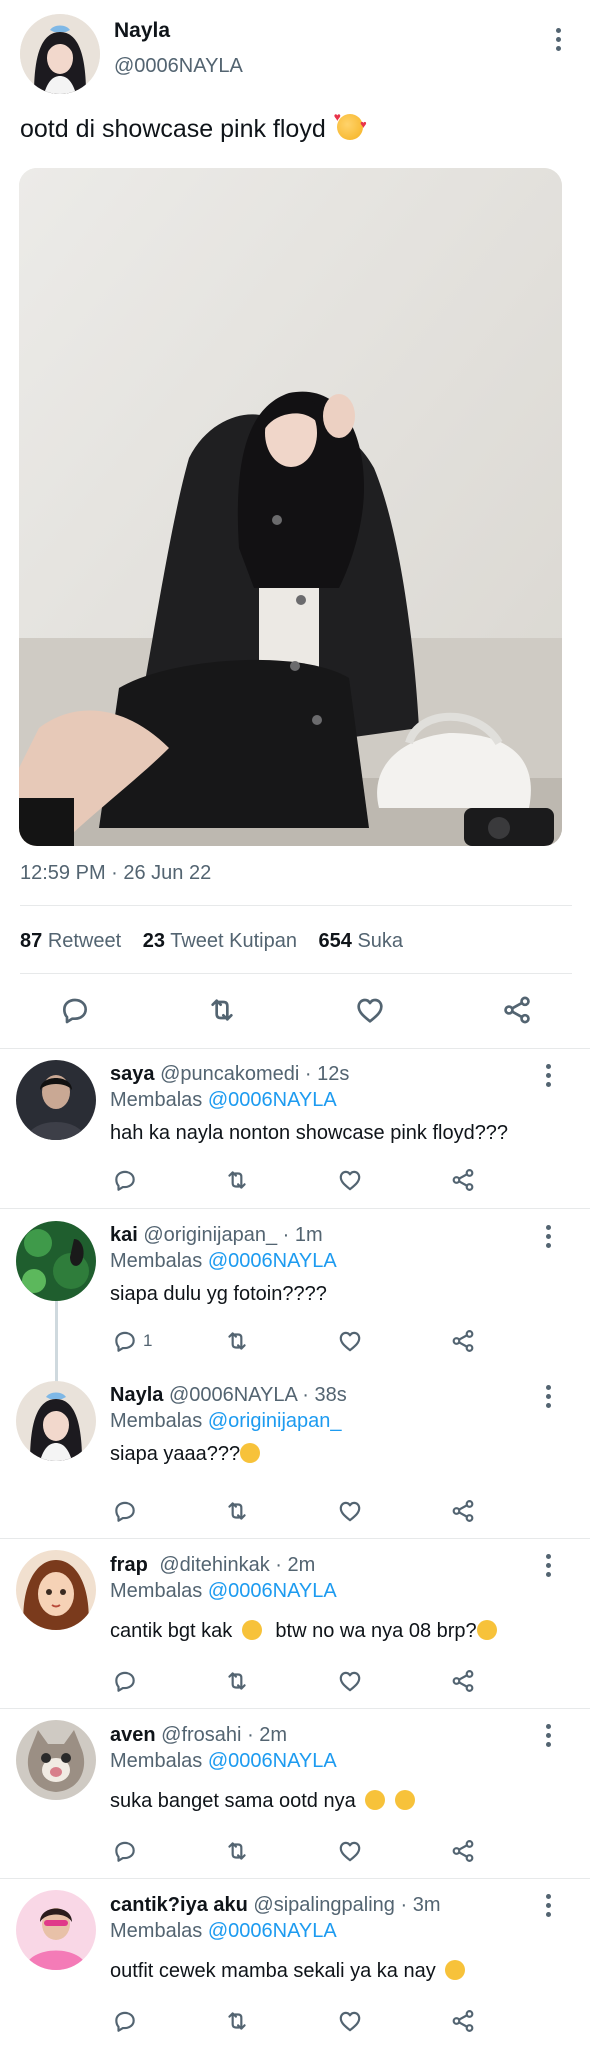 The width and height of the screenshot is (590, 2048). What do you see at coordinates (178, 66) in the screenshot?
I see `author-handle: @0006NAYLA` at bounding box center [178, 66].